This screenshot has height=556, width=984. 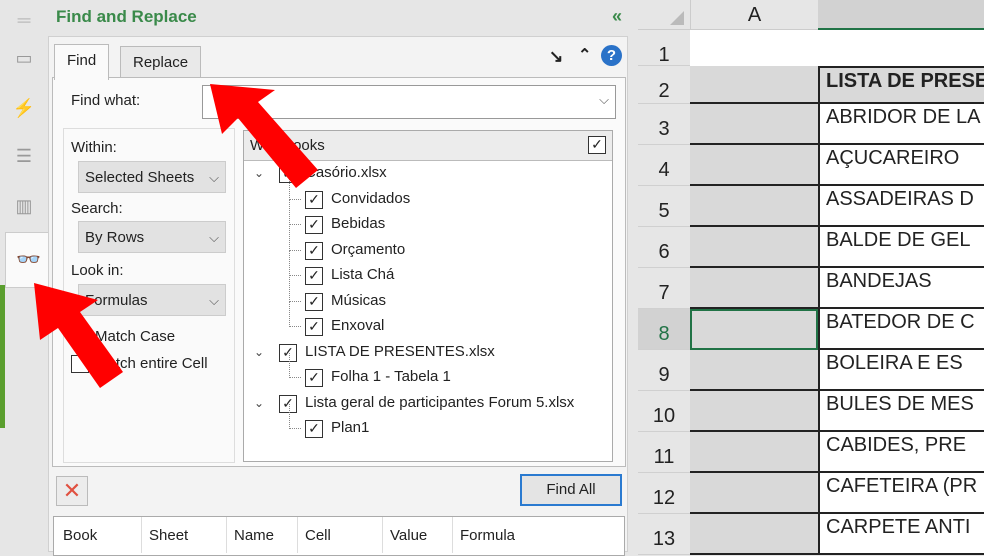 What do you see at coordinates (161, 61) in the screenshot?
I see `tab-replace: Replace` at bounding box center [161, 61].